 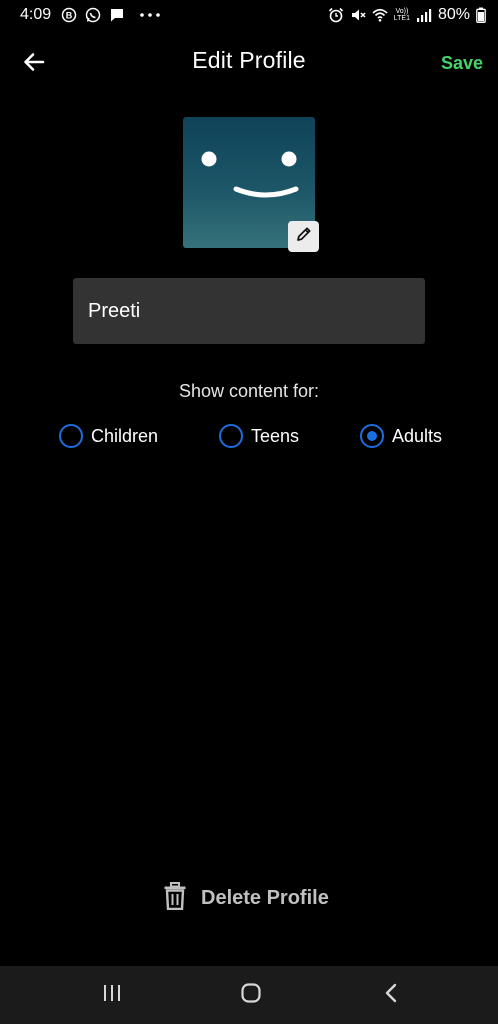 I want to click on radio-children: Children, so click(x=108, y=436).